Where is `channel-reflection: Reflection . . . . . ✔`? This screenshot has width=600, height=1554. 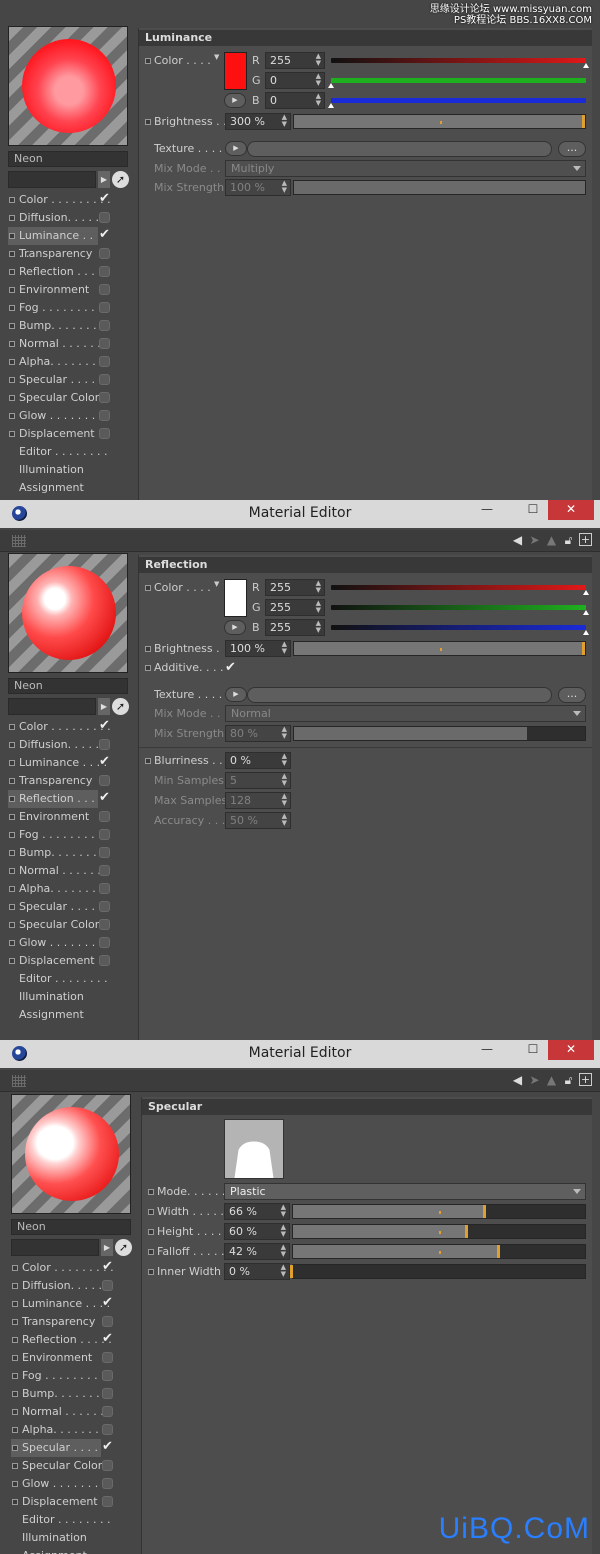
channel-reflection: Reflection . . . . . ✔ is located at coordinates (59, 806).